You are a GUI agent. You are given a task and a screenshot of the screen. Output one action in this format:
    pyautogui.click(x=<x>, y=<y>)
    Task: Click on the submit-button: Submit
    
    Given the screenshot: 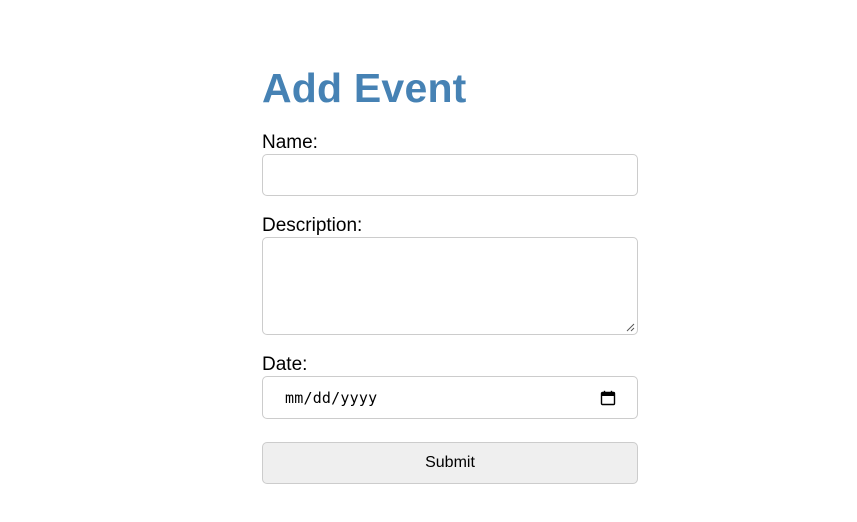 What is the action you would take?
    pyautogui.click(x=450, y=463)
    